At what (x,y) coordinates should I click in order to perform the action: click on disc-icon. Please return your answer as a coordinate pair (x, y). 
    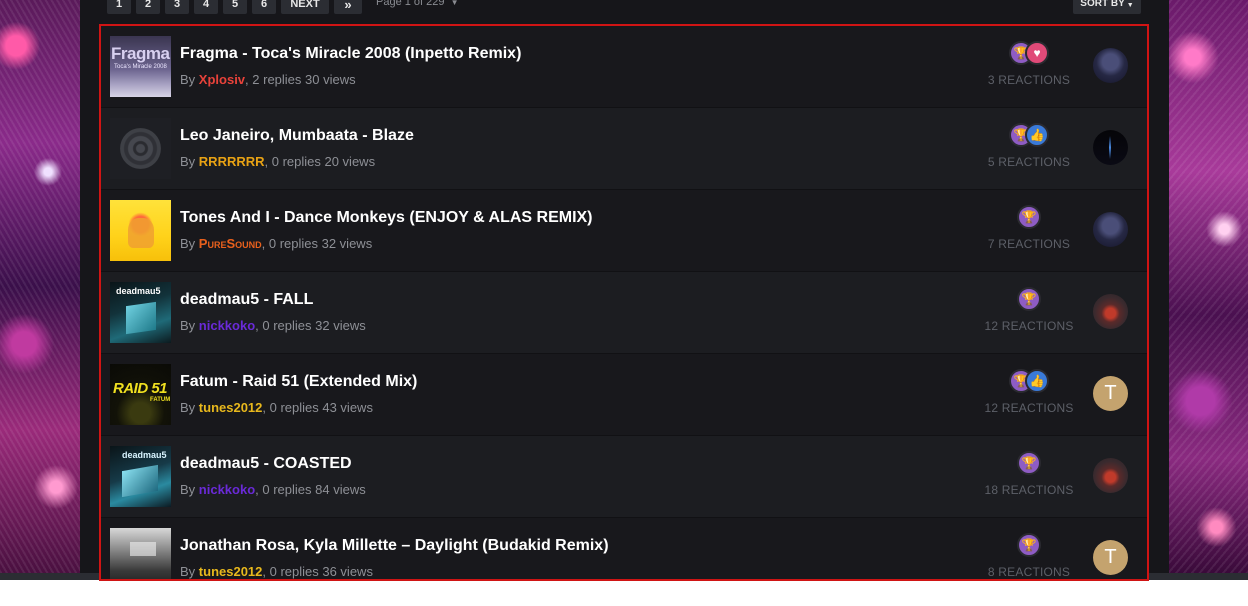
    Looking at the image, I should click on (140, 148).